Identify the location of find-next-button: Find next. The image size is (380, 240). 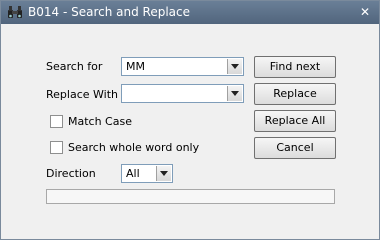
(295, 67).